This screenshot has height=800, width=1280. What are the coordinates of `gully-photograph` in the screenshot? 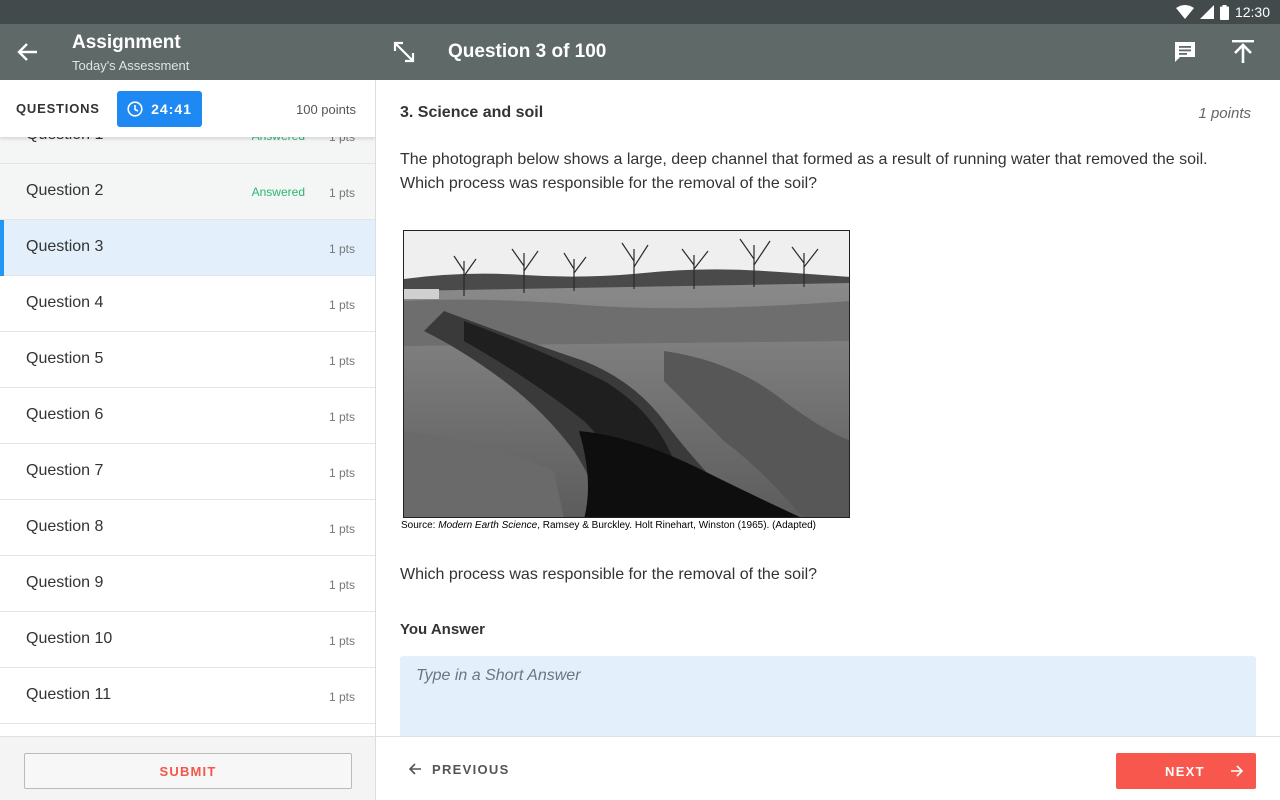 It's located at (626, 374).